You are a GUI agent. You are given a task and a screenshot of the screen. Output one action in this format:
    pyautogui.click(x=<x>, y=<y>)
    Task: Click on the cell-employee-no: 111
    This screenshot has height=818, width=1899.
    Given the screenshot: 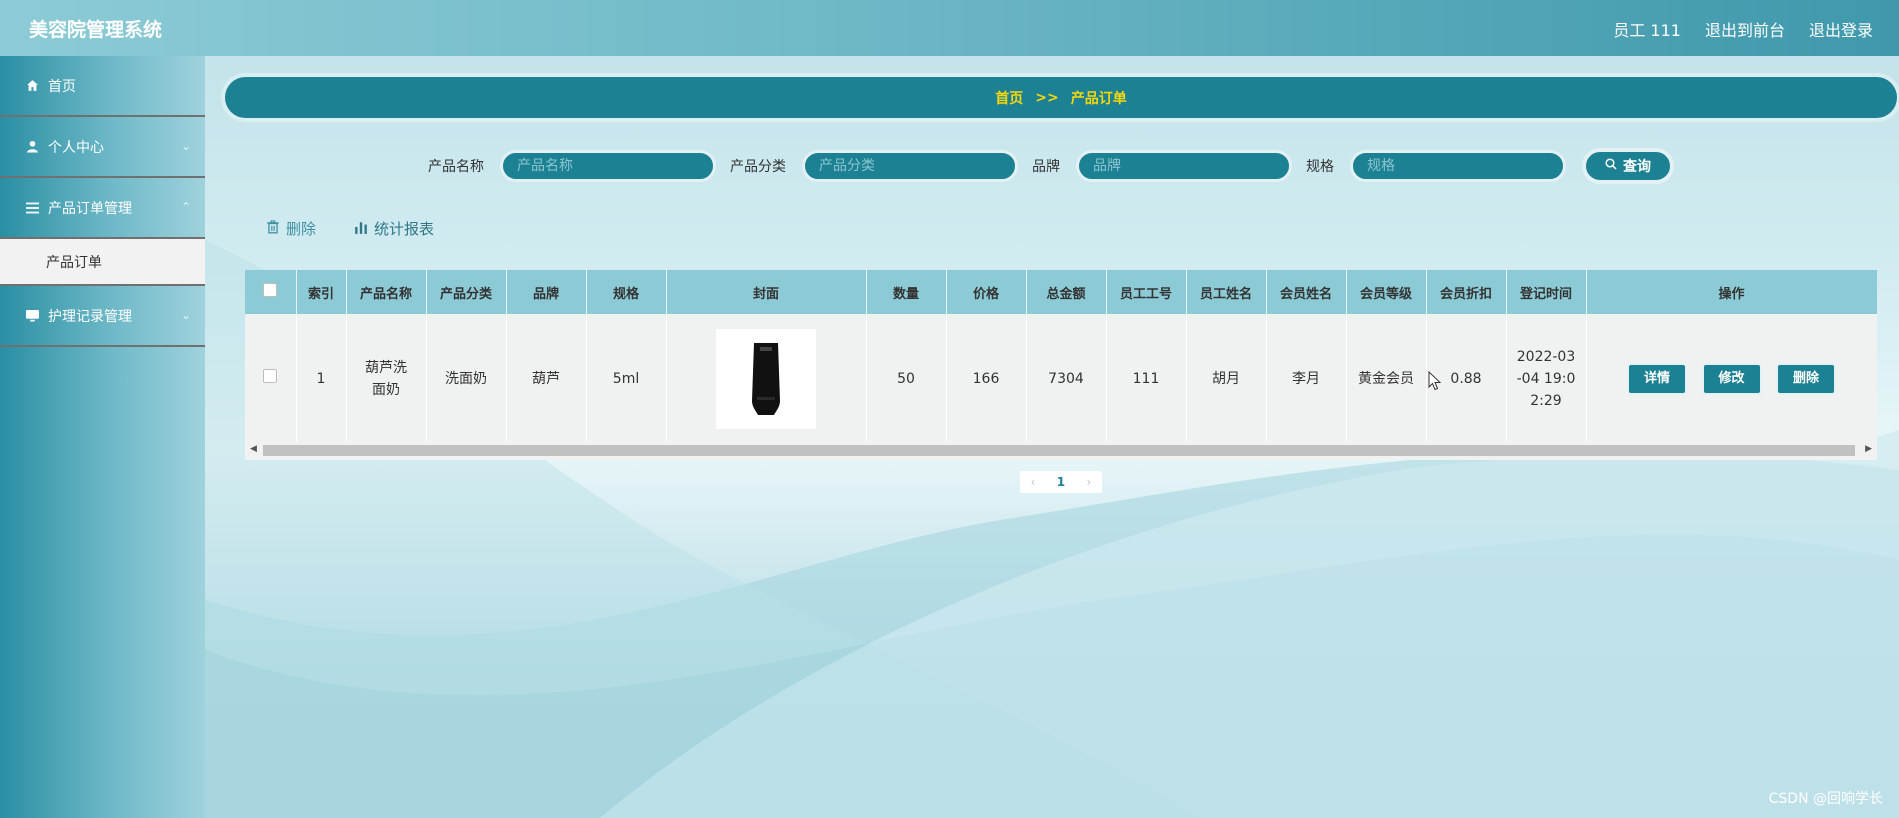 What is the action you would take?
    pyautogui.click(x=1146, y=379)
    